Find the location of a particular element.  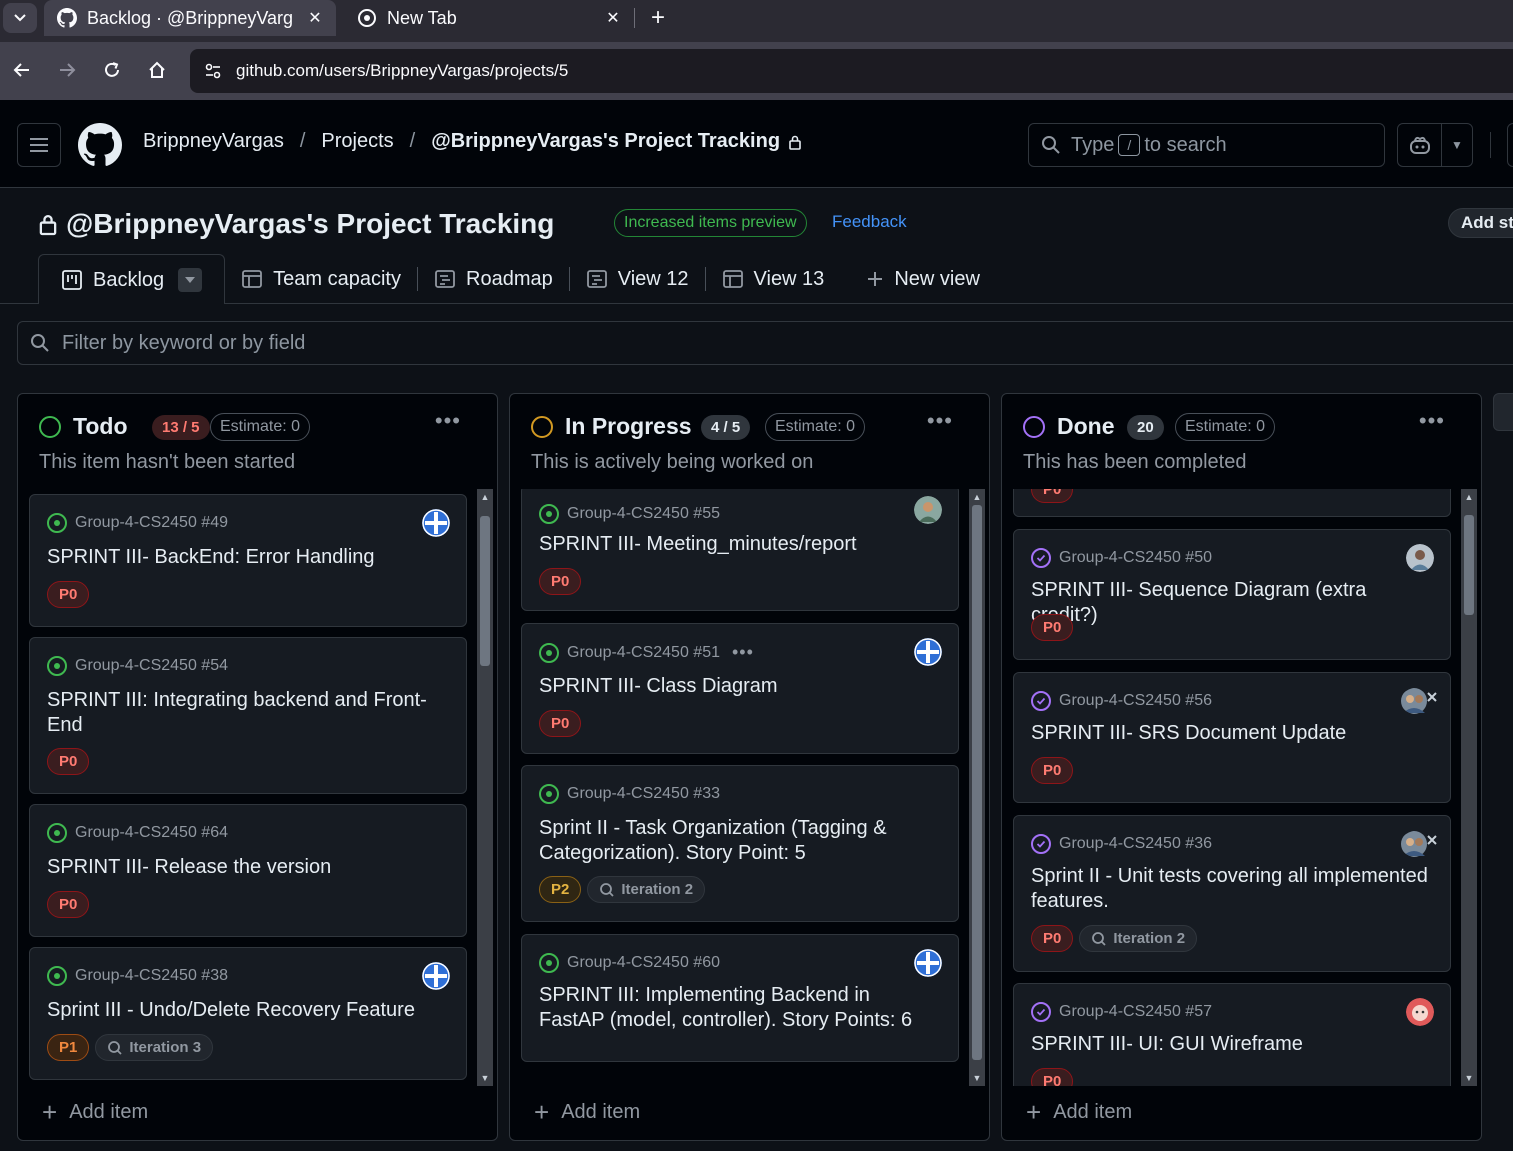

copilot-button: ▼ is located at coordinates (1435, 145).